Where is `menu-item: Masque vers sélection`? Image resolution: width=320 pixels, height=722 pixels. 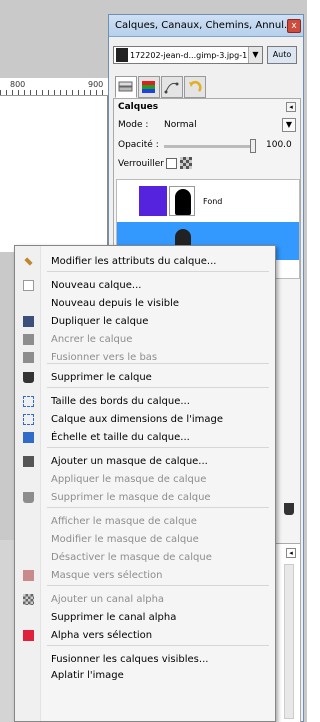
menu-item: Masque vers sélection is located at coordinates (145, 575).